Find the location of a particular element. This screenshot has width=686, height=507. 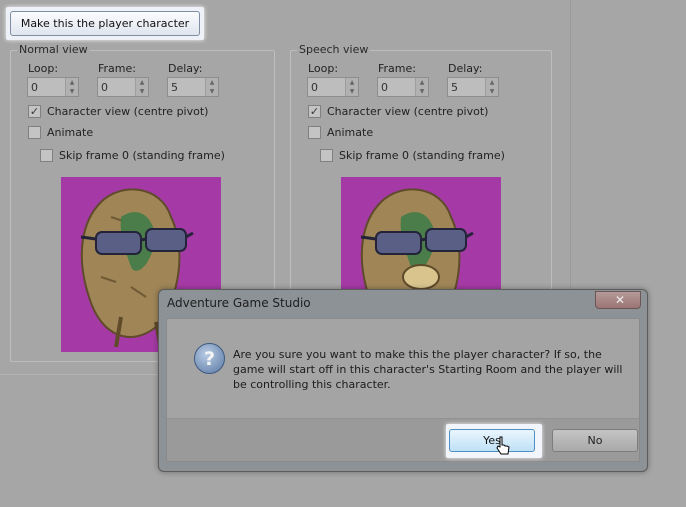

make-player-button: Make this the player character is located at coordinates (105, 23).